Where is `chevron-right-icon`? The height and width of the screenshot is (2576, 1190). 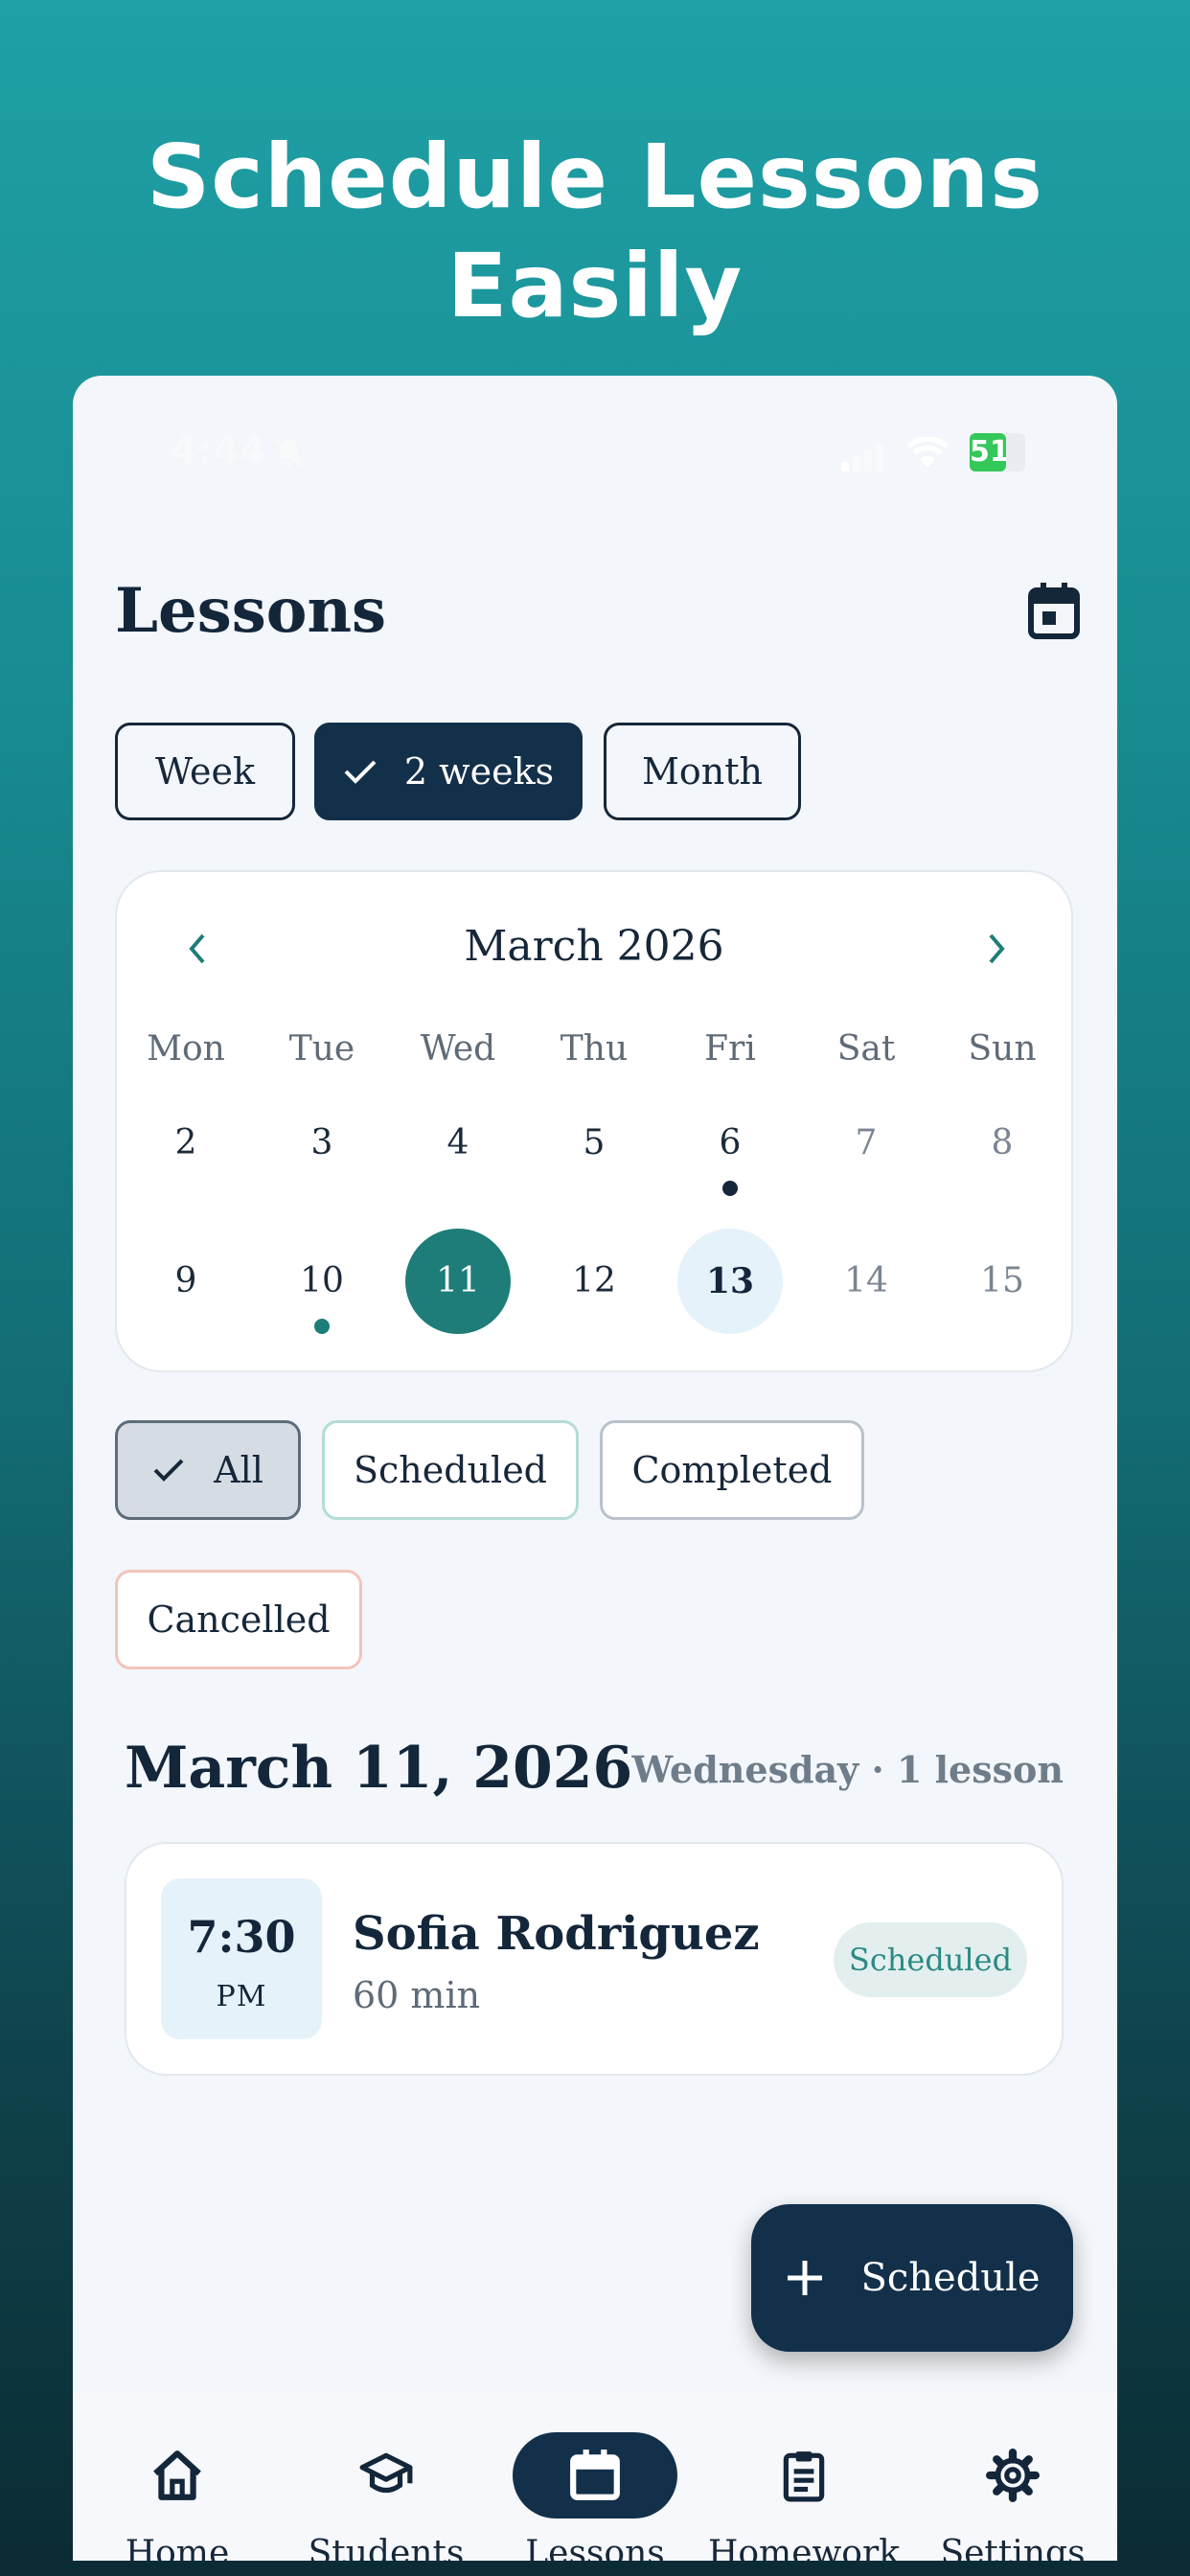 chevron-right-icon is located at coordinates (997, 949).